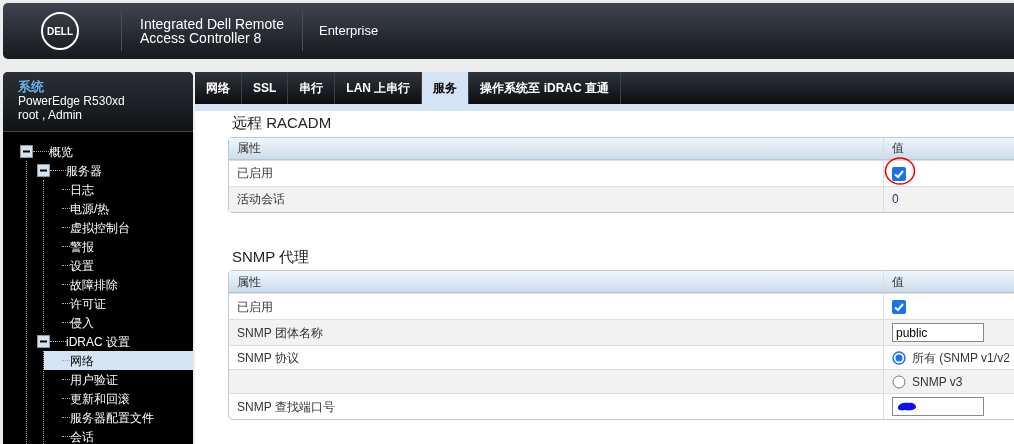  Describe the element at coordinates (312, 88) in the screenshot. I see `tab: 串行` at that location.